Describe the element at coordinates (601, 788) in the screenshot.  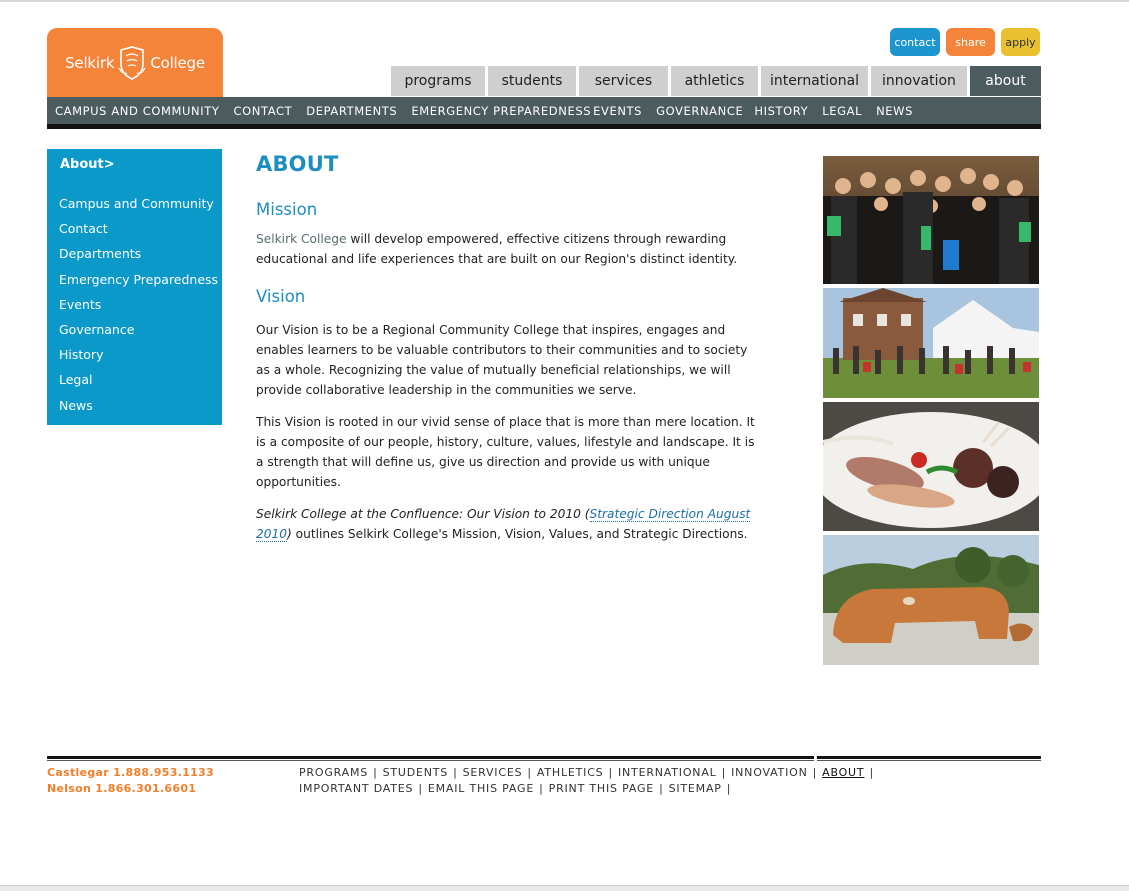
I see `footer-link-print-this-page: PRINT THIS PAGE` at that location.